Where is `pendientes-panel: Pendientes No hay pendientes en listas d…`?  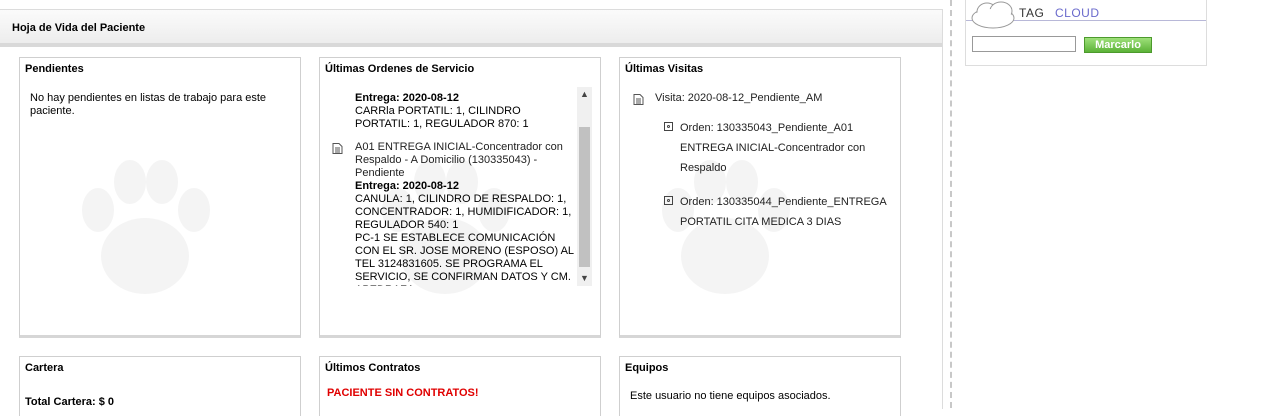 pendientes-panel: Pendientes No hay pendientes en listas d… is located at coordinates (160, 197).